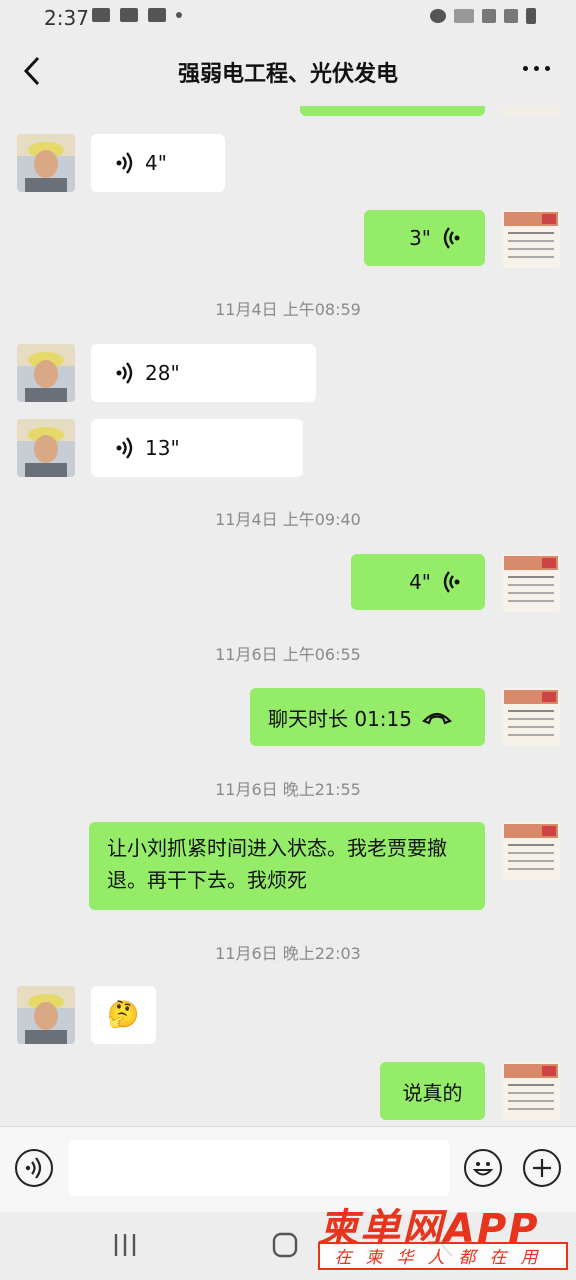 The image size is (576, 1280). What do you see at coordinates (203, 373) in the screenshot?
I see `voice-bubble: 28"` at bounding box center [203, 373].